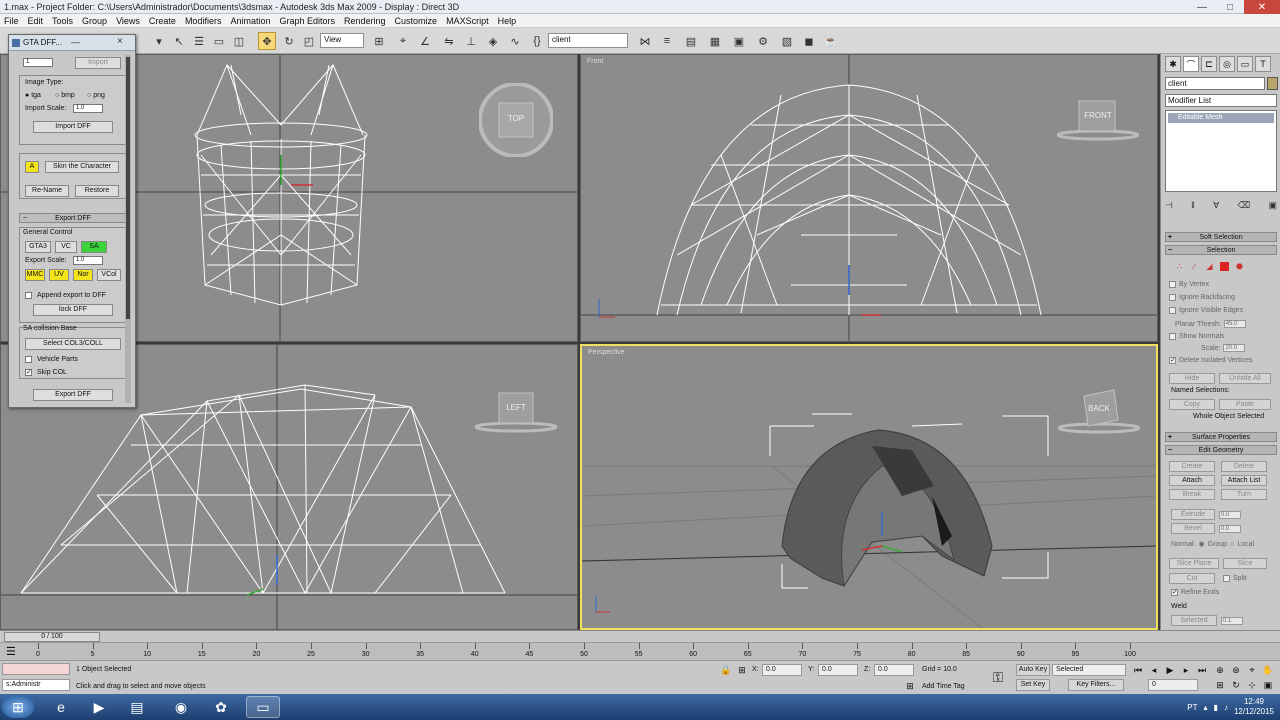 Image resolution: width=1280 pixels, height=720 pixels. I want to click on quick-render-icon: ☕, so click(831, 41).